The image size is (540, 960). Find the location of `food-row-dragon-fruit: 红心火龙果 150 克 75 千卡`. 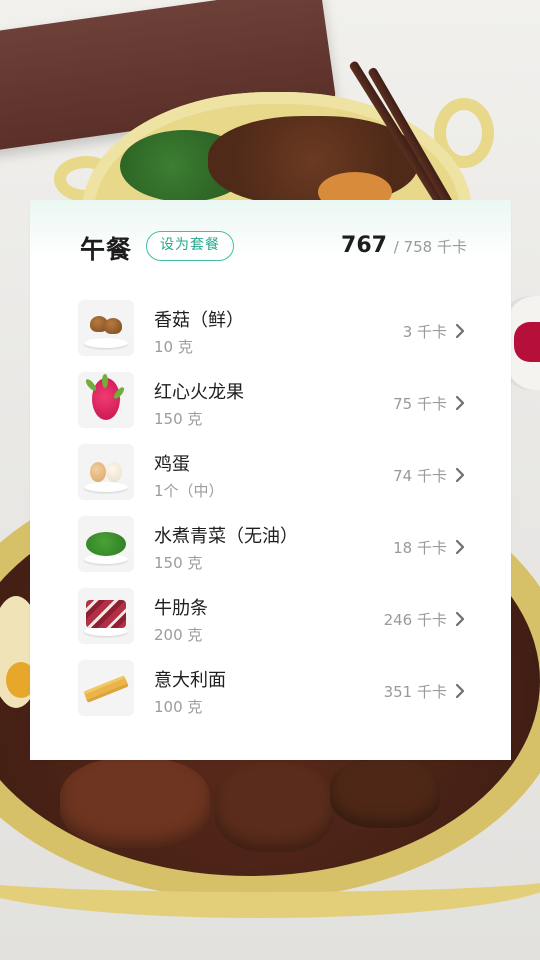

food-row-dragon-fruit: 红心火龙果 150 克 75 千卡 is located at coordinates (270, 402).